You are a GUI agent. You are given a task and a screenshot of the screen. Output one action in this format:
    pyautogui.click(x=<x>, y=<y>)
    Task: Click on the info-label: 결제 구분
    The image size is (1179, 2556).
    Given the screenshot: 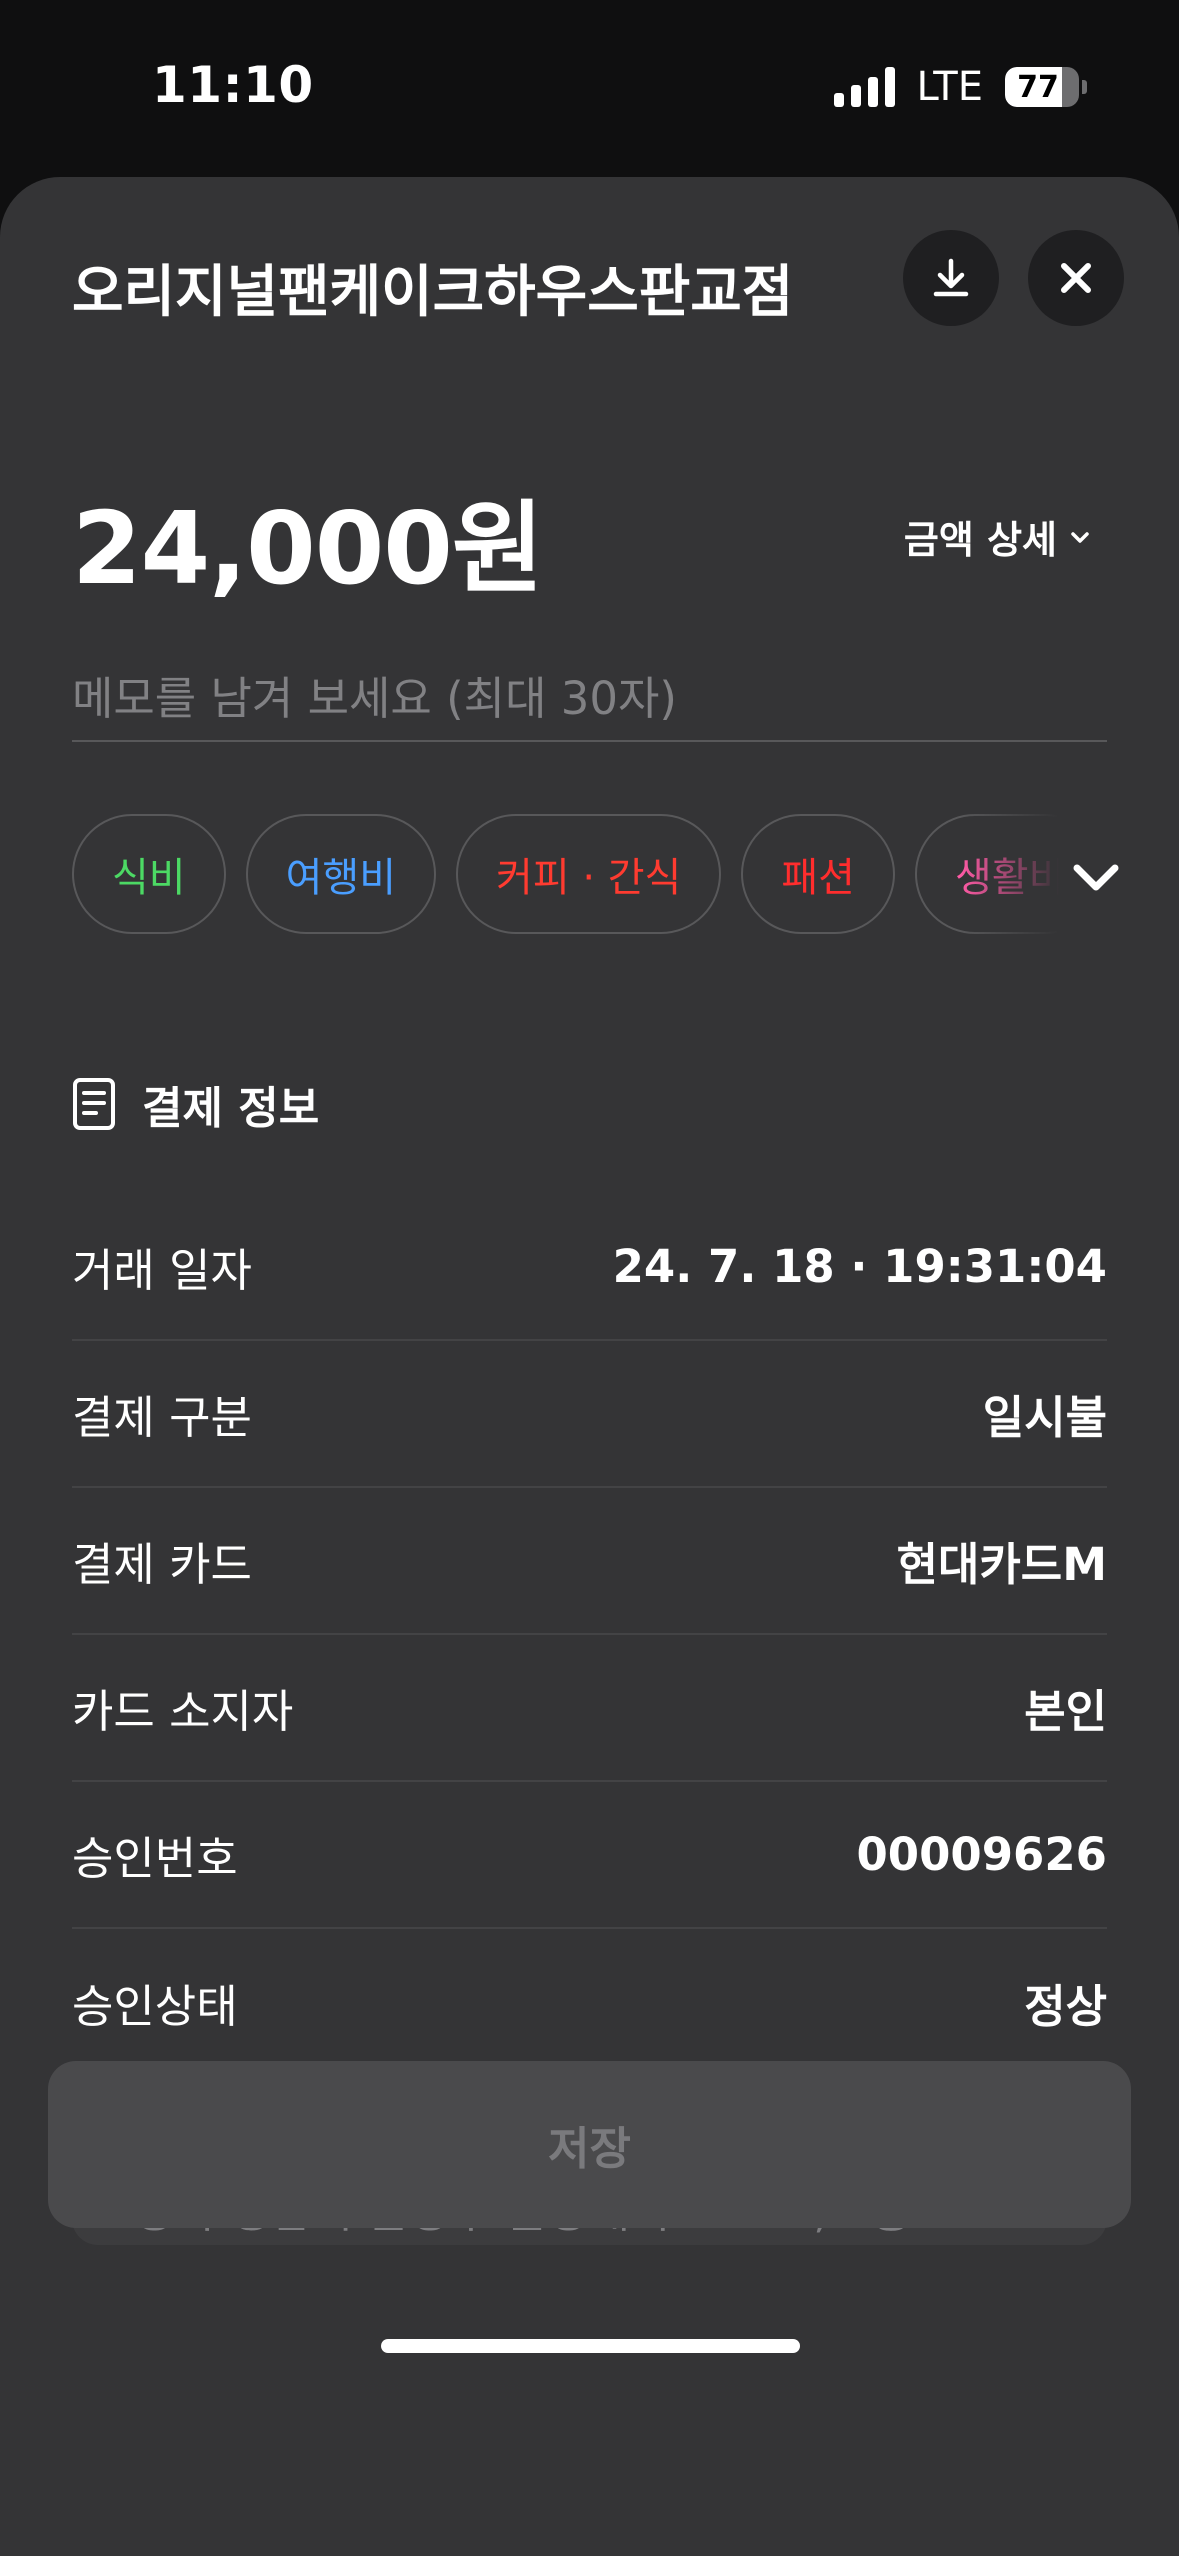 What is the action you would take?
    pyautogui.click(x=162, y=1417)
    